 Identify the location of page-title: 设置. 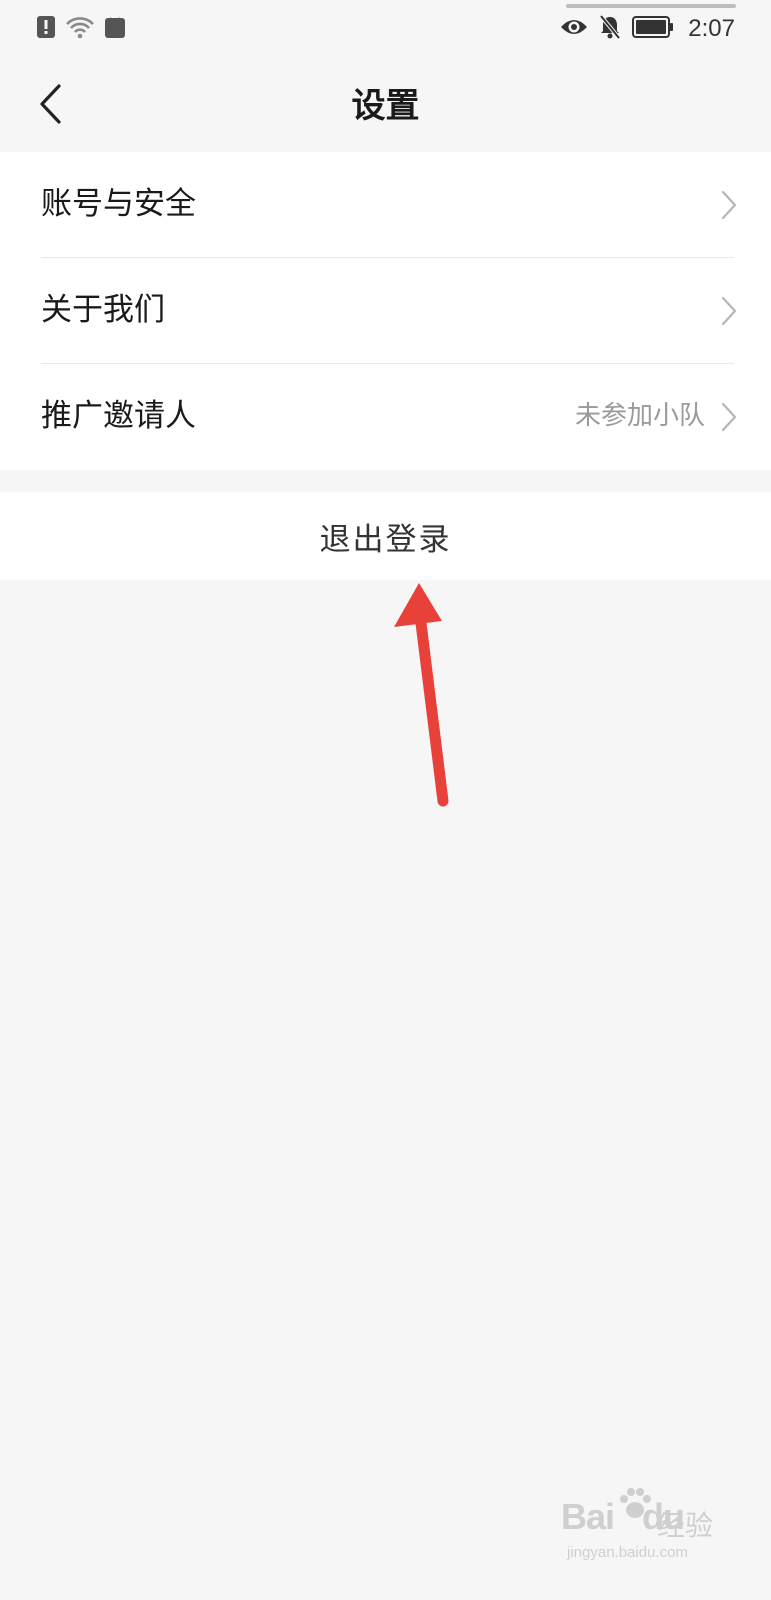
(385, 106).